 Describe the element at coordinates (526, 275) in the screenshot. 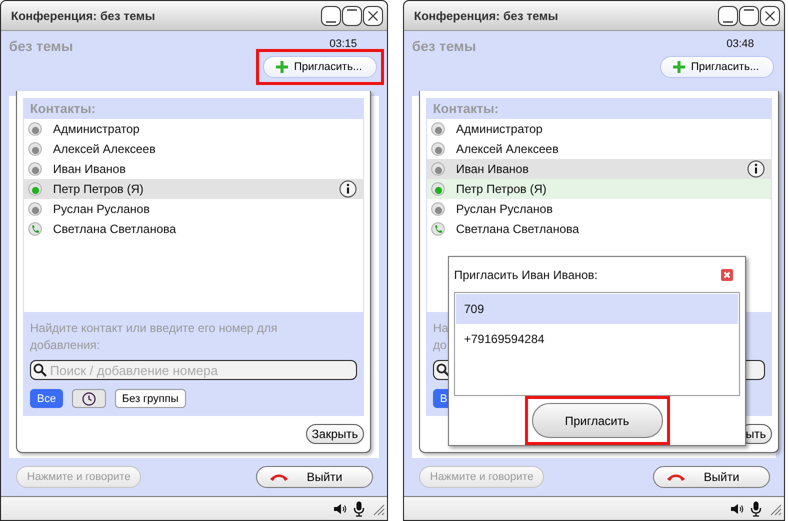

I see `dialog-title: Пригласить Иван Иванов:` at that location.